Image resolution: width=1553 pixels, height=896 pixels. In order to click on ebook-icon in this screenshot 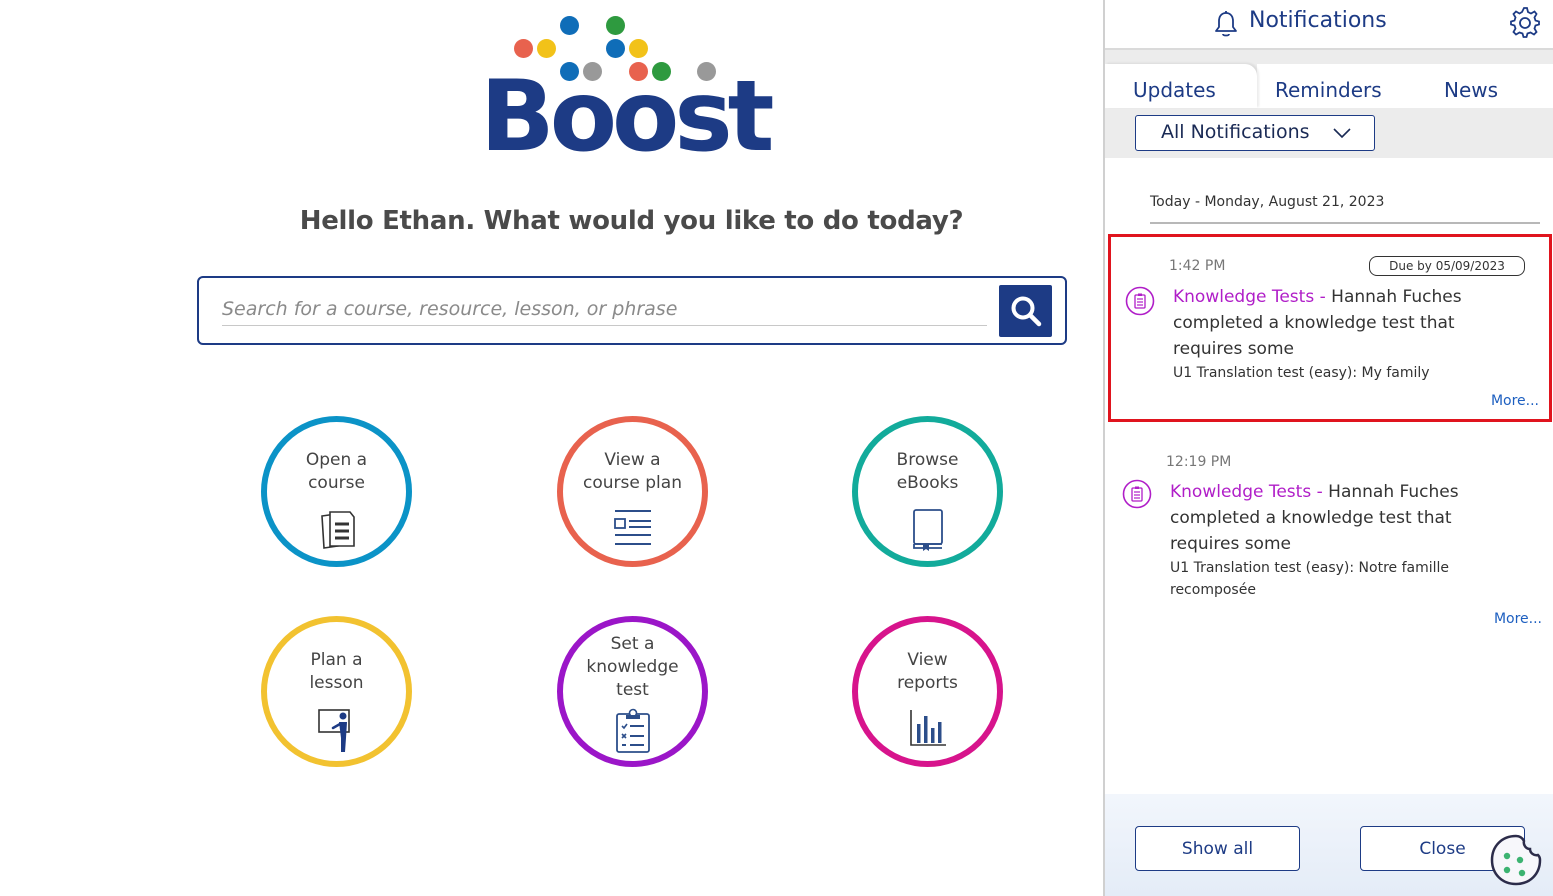, I will do `click(927, 530)`.